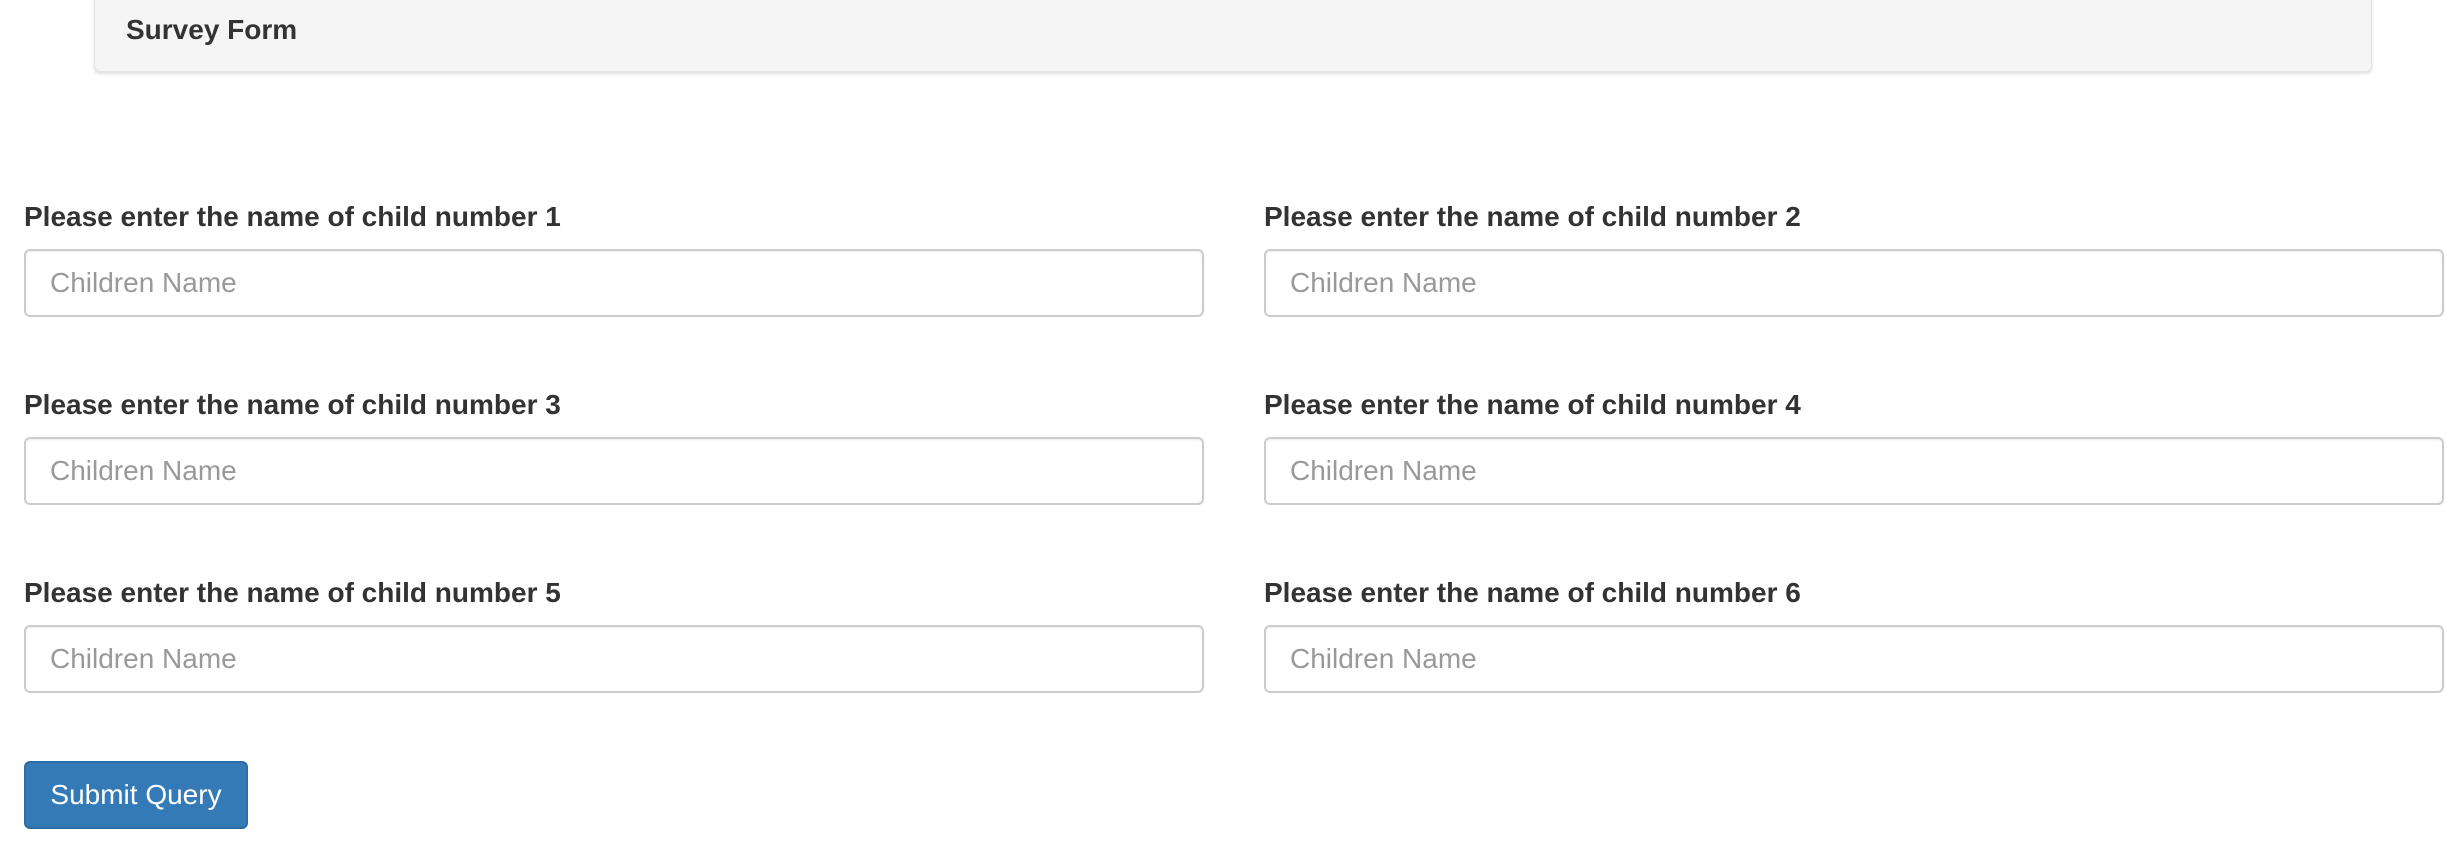 The image size is (2460, 854). Describe the element at coordinates (1854, 471) in the screenshot. I see `child-4-name-input` at that location.